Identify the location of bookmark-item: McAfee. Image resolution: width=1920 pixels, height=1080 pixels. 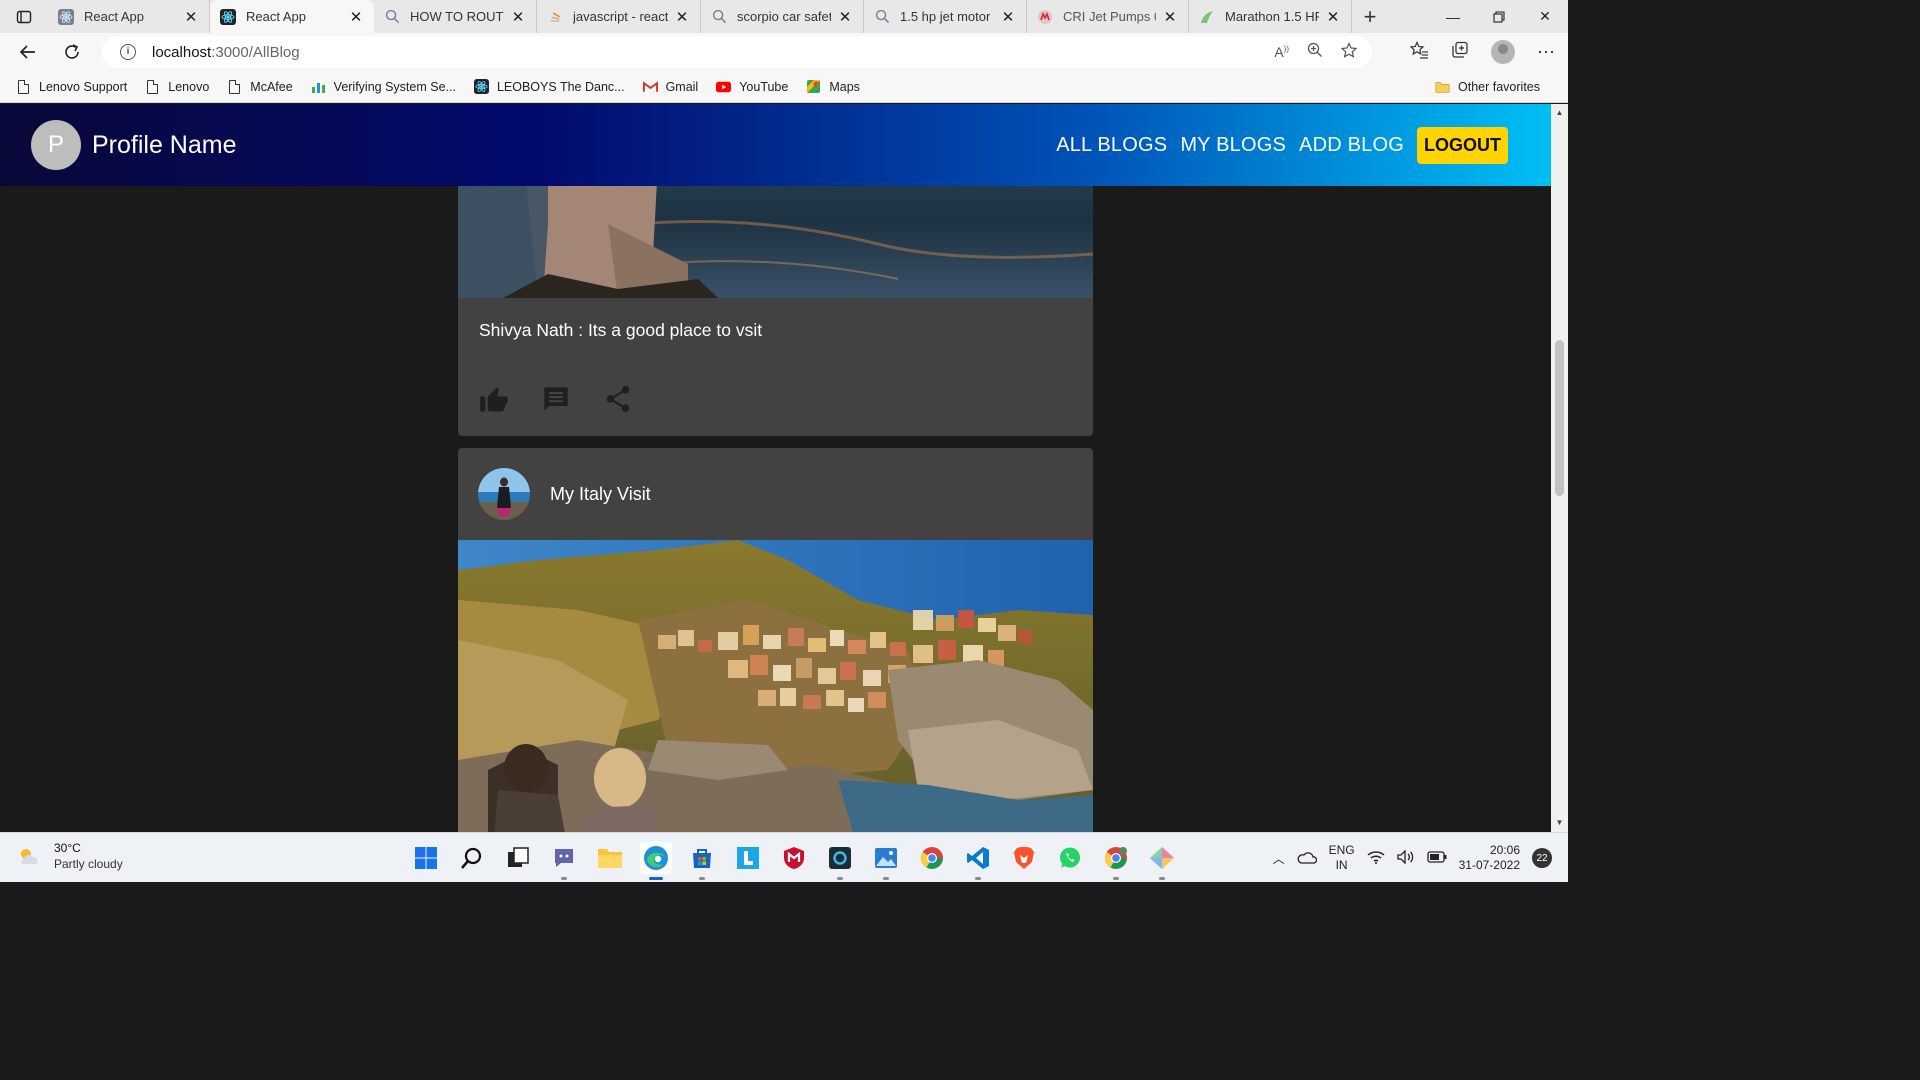
(260, 86).